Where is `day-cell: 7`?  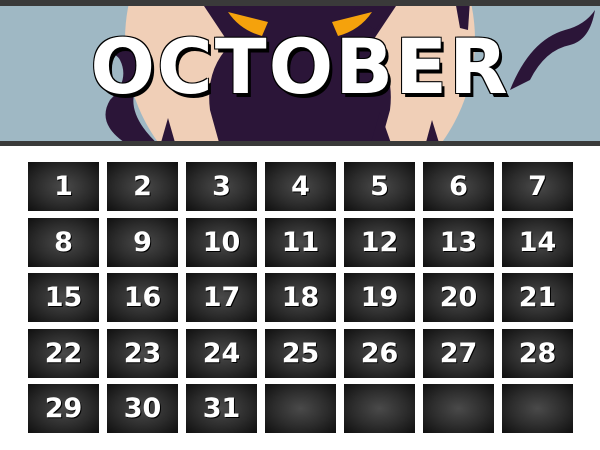 day-cell: 7 is located at coordinates (537, 186).